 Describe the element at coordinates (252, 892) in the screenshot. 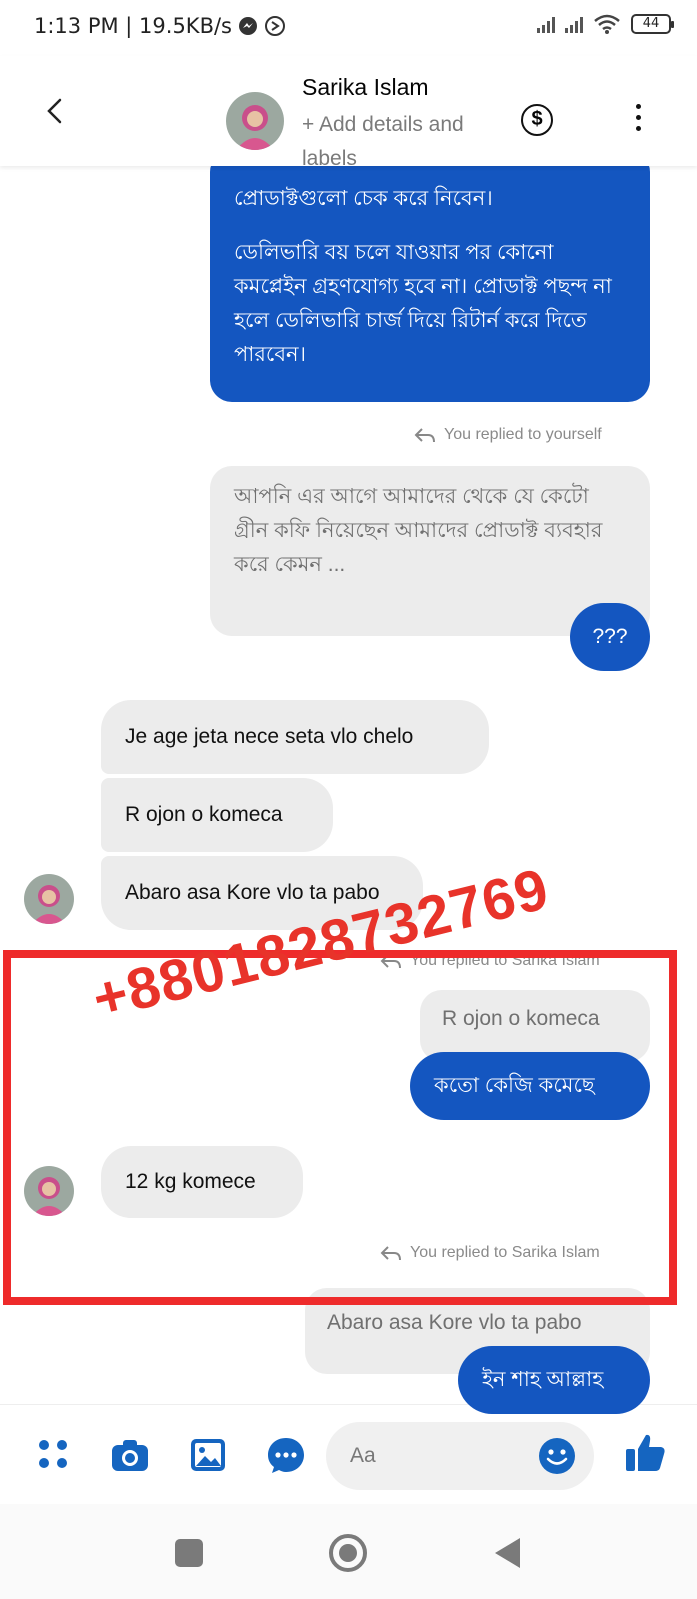

I see `message-text: Abaro asa Kore vlo ta pabo` at that location.